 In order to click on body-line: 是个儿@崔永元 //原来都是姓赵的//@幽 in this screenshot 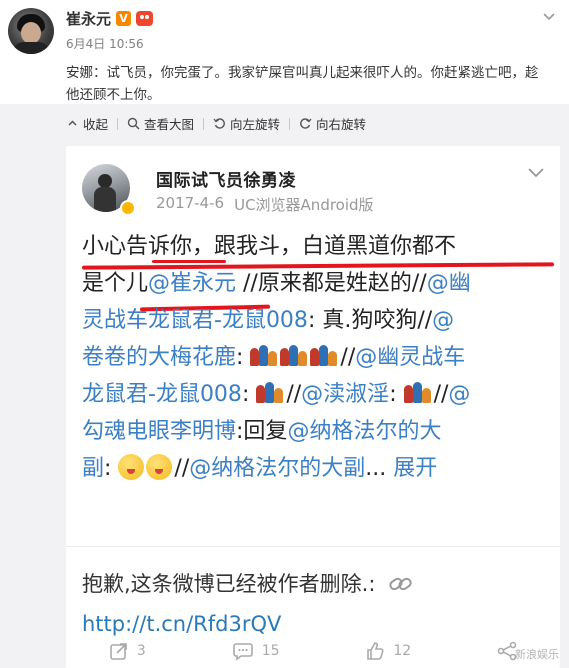, I will do `click(317, 283)`.